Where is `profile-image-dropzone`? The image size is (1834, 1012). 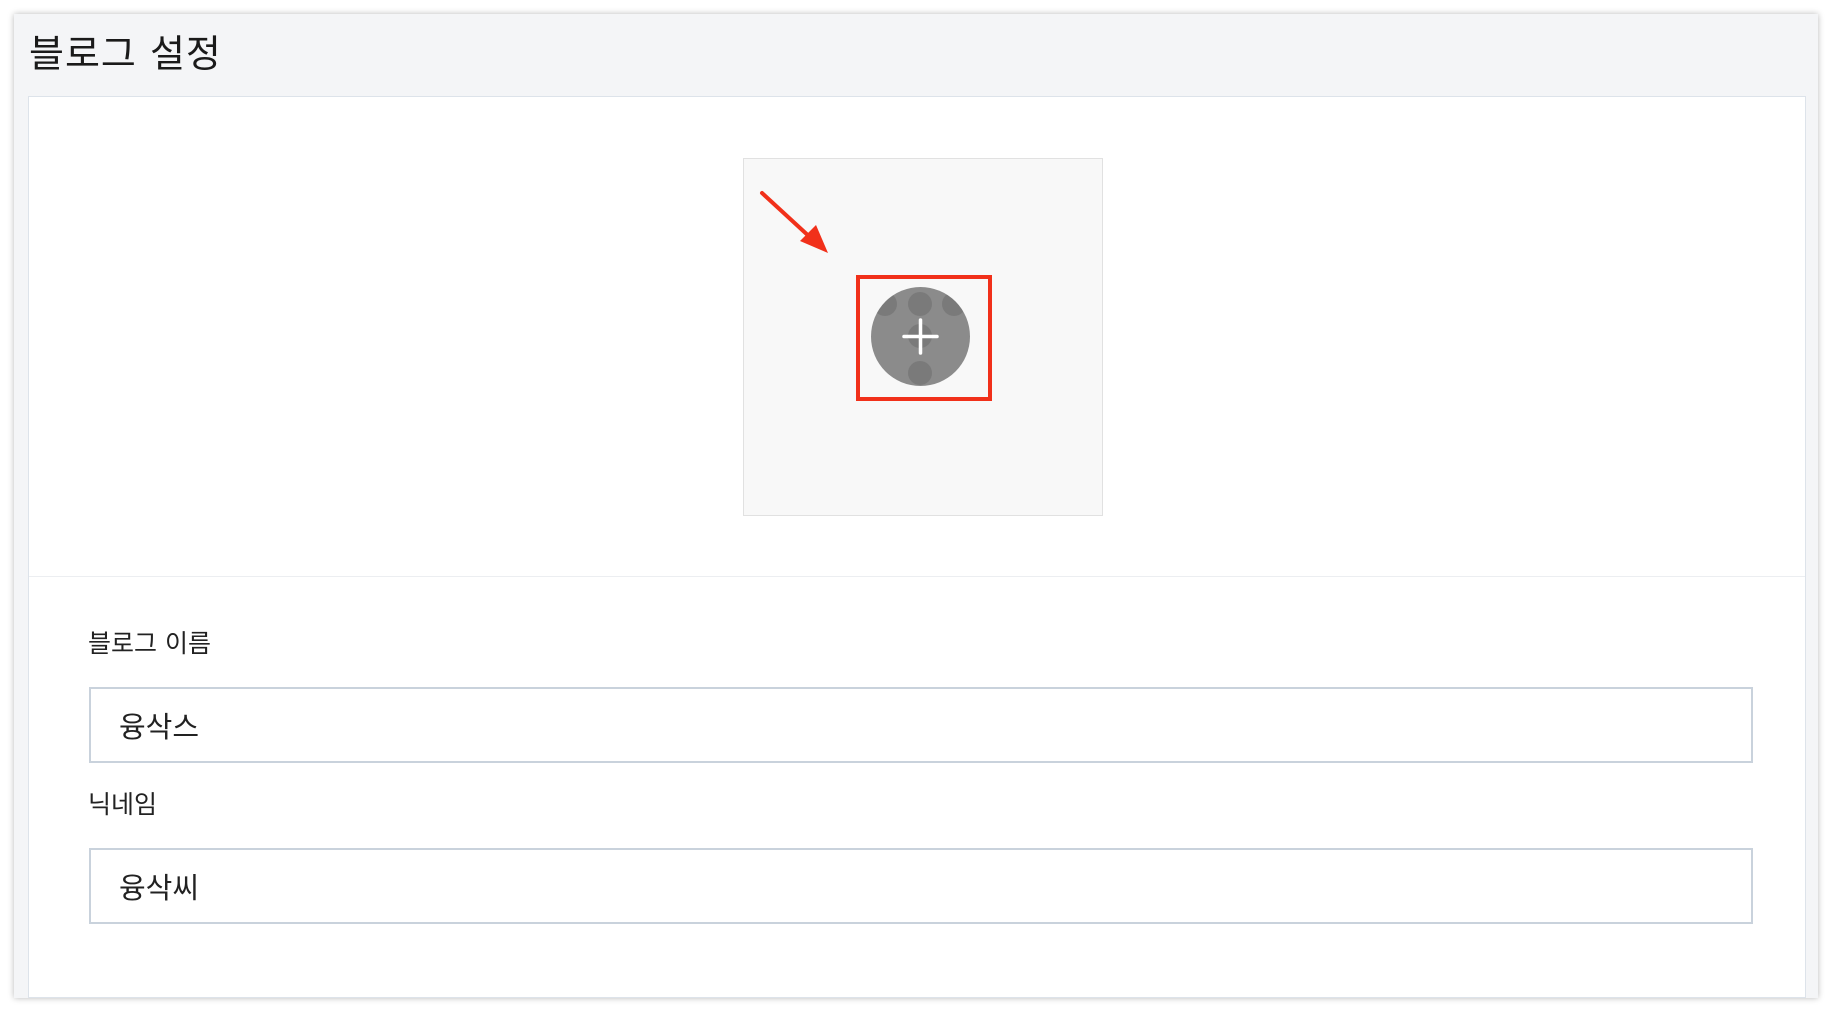 profile-image-dropzone is located at coordinates (923, 337).